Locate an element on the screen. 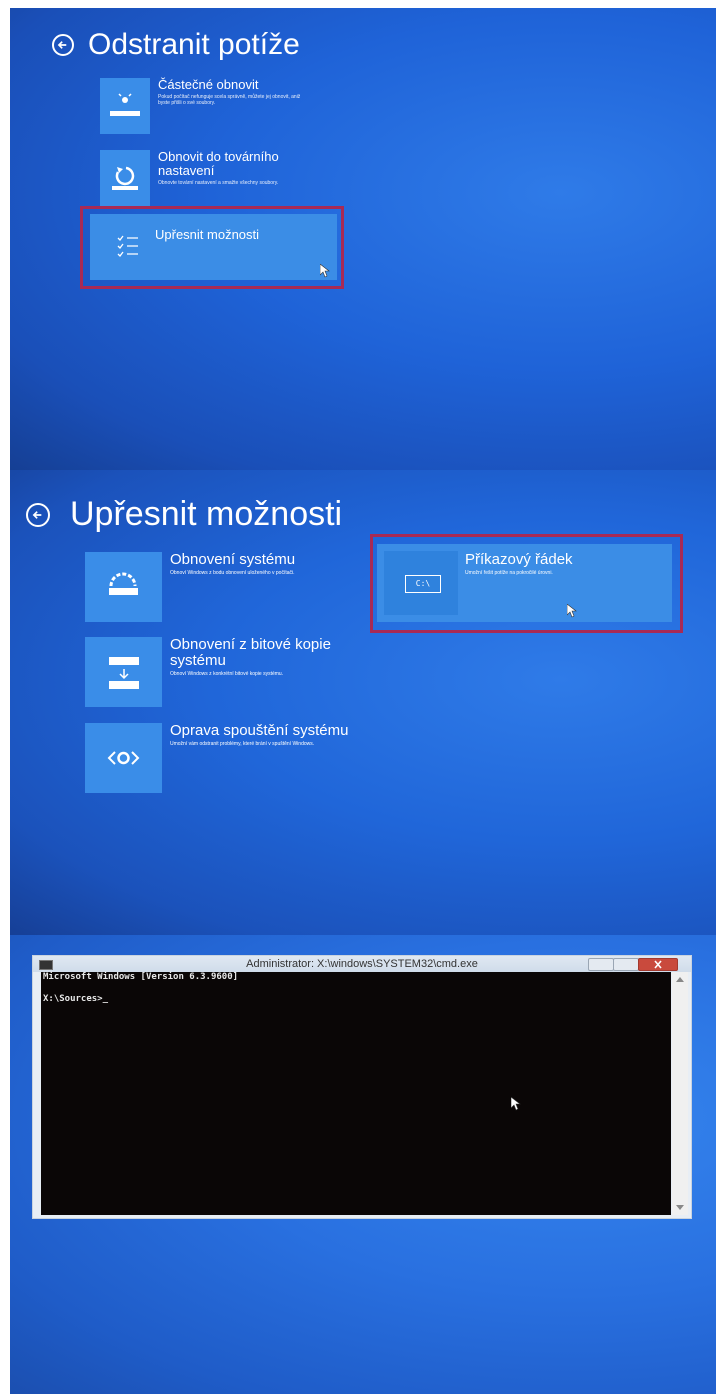  tile-advanced-options: Upřesnit možnosti is located at coordinates (213, 247).